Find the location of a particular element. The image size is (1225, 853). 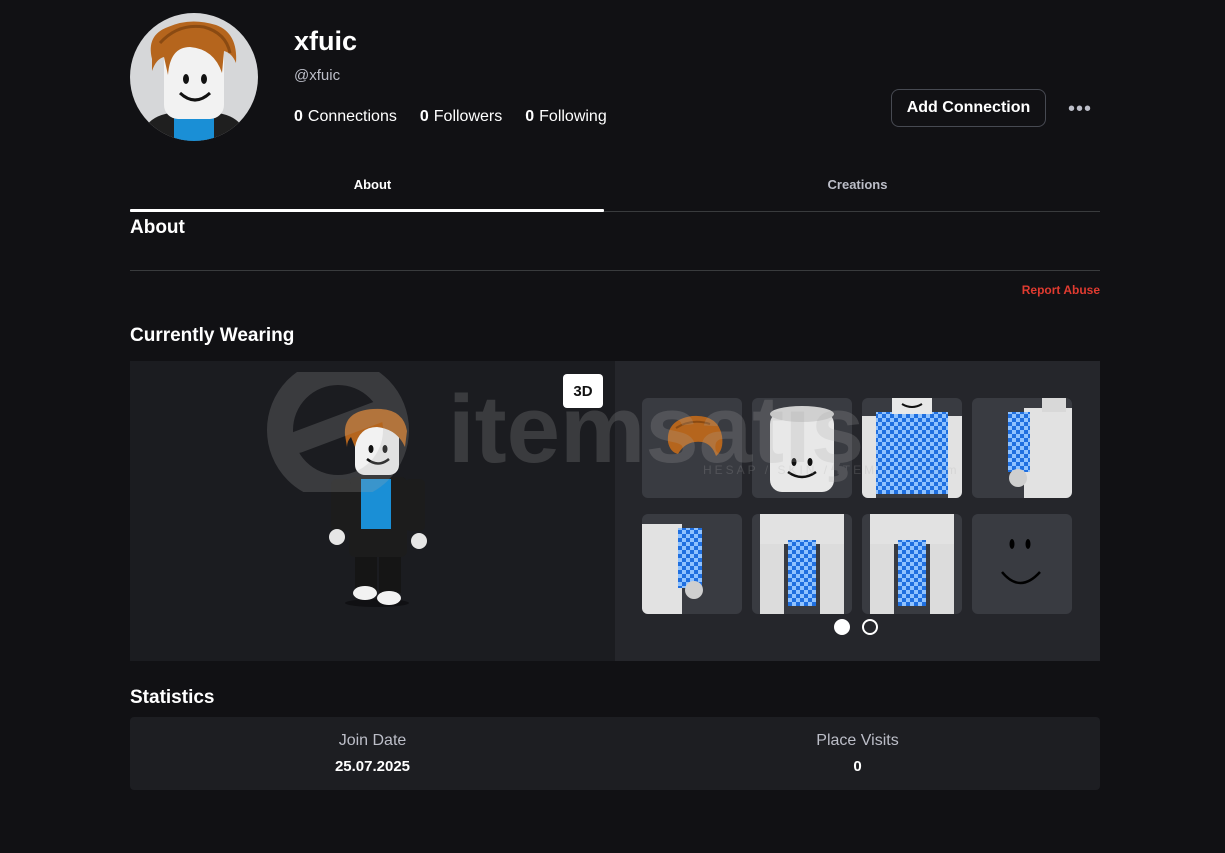

avatar-3d-viewer: 3D is located at coordinates (372, 511).